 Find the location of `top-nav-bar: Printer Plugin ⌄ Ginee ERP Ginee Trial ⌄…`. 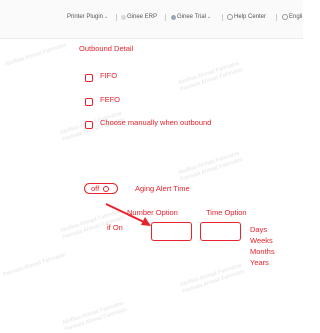

top-nav-bar: Printer Plugin ⌄ Ginee ERP Ginee Trial ⌄… is located at coordinates (151, 19).